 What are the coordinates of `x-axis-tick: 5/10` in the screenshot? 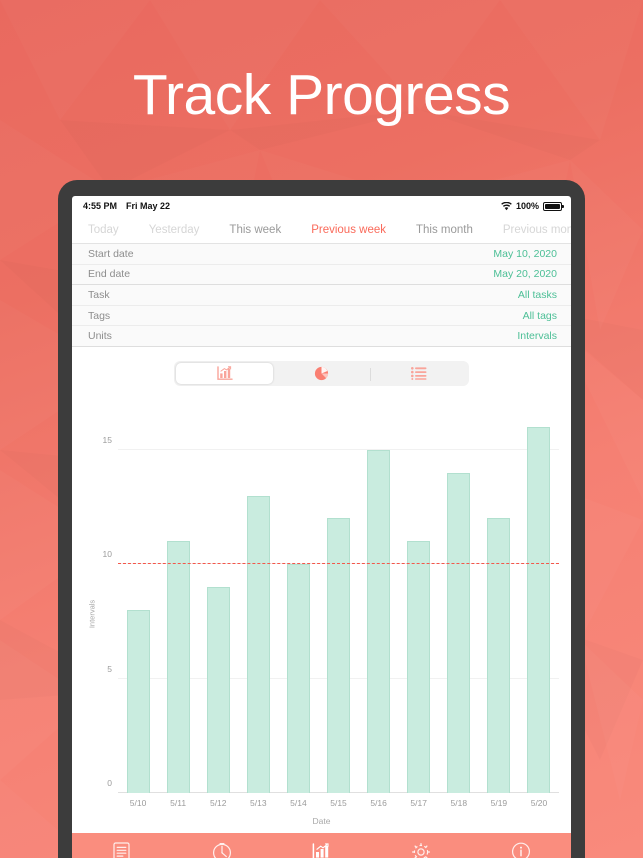 It's located at (138, 802).